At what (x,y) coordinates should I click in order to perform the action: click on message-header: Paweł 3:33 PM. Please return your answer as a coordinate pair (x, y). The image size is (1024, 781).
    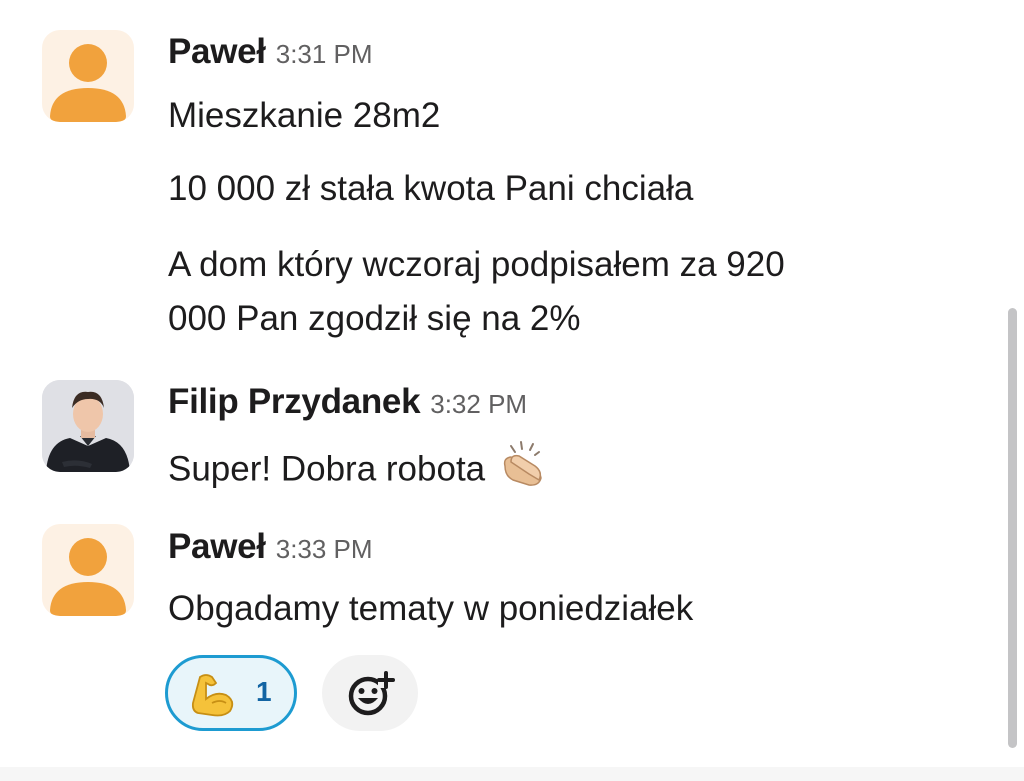
    Looking at the image, I should click on (270, 547).